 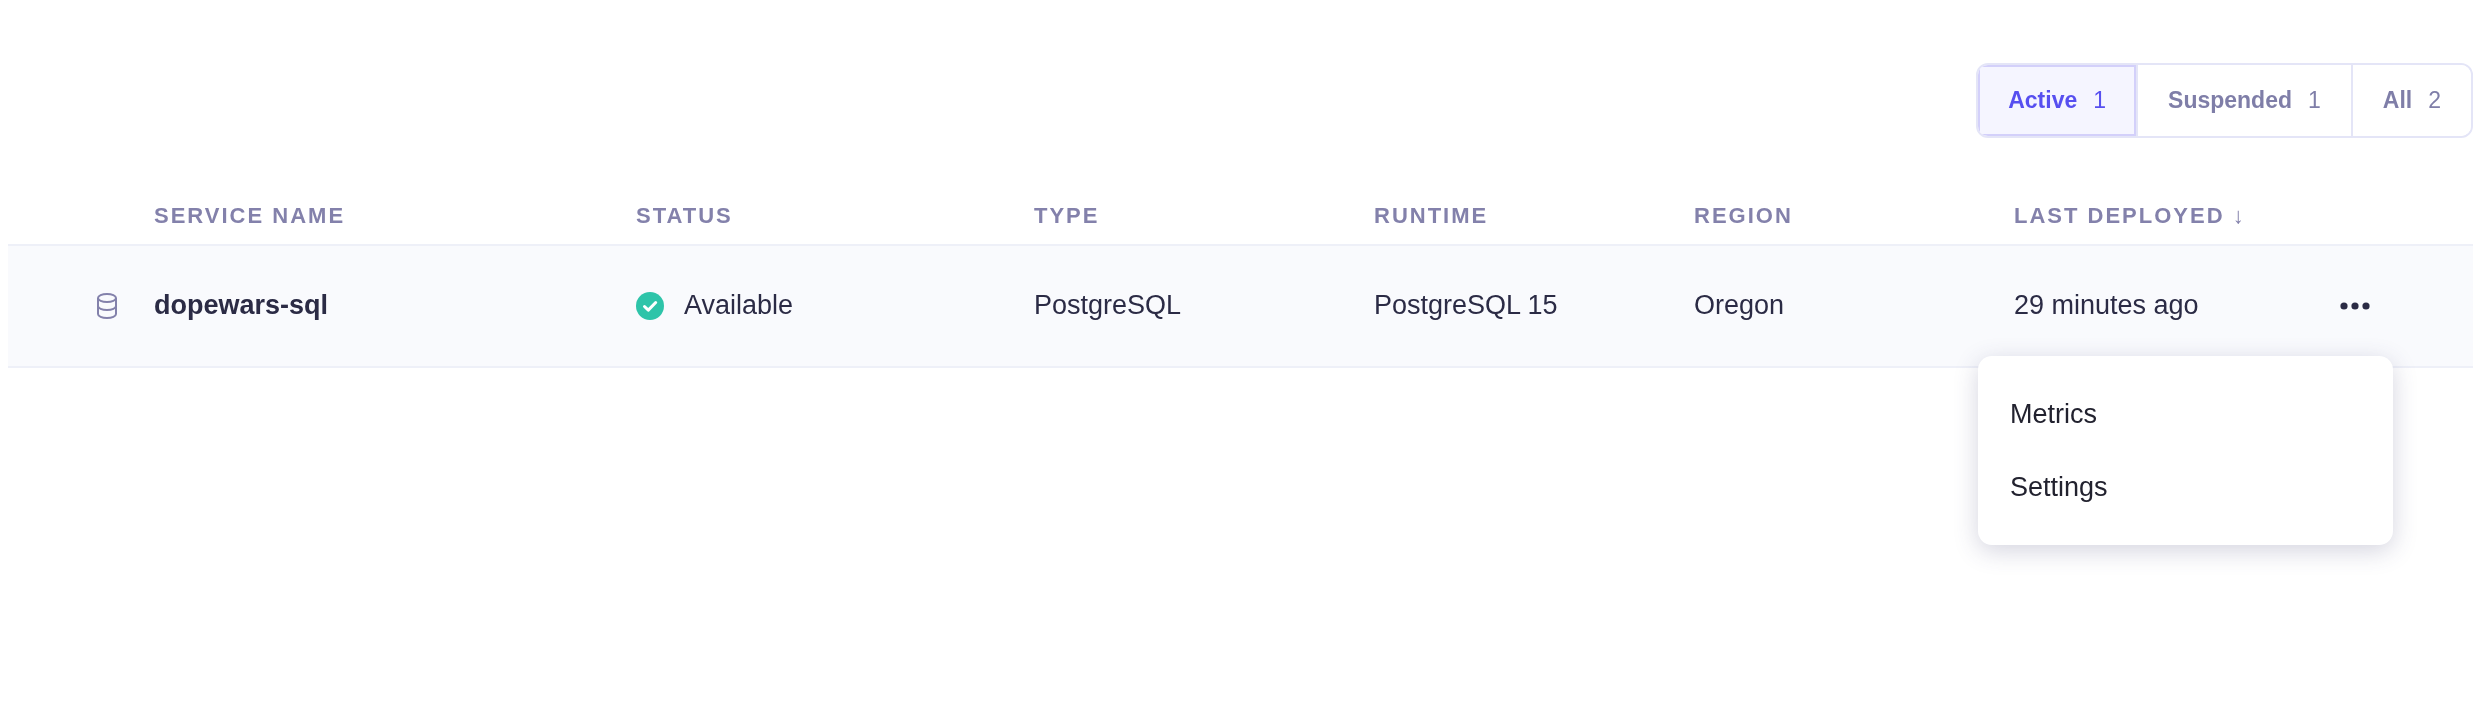 What do you see at coordinates (395, 305) in the screenshot?
I see `service-name: dopewars-sql` at bounding box center [395, 305].